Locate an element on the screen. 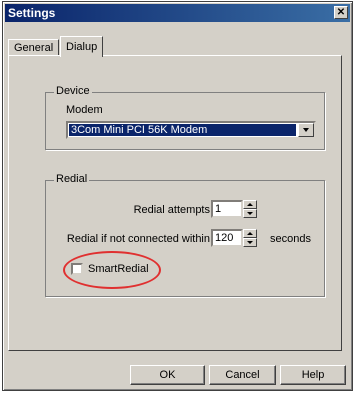 This screenshot has width=358, height=394. redial-attempts-spinner is located at coordinates (250, 209).